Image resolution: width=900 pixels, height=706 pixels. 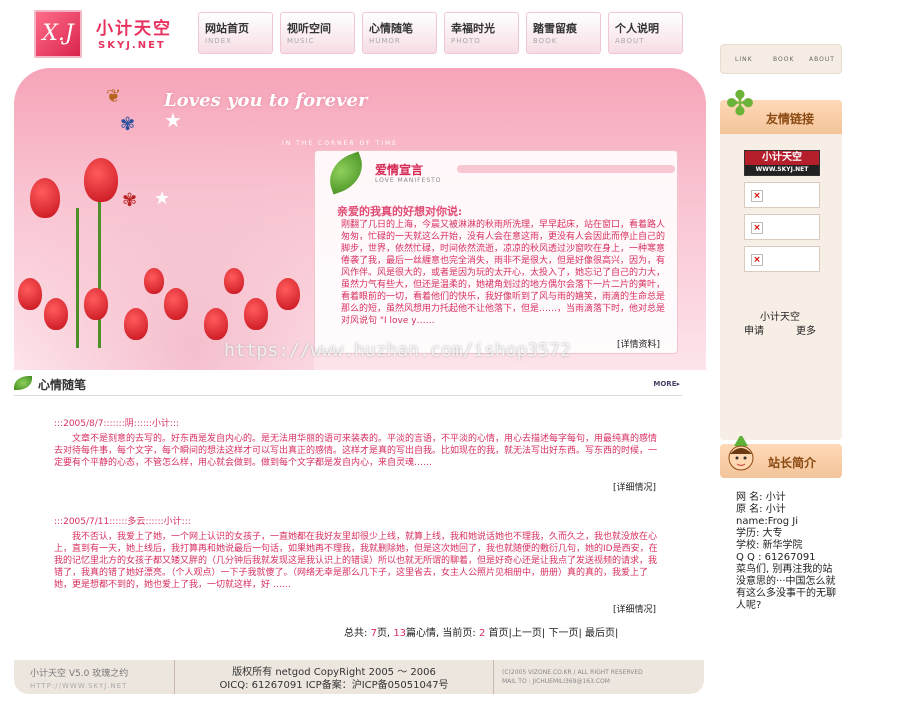 I want to click on book-link: BOOK, so click(x=783, y=59).